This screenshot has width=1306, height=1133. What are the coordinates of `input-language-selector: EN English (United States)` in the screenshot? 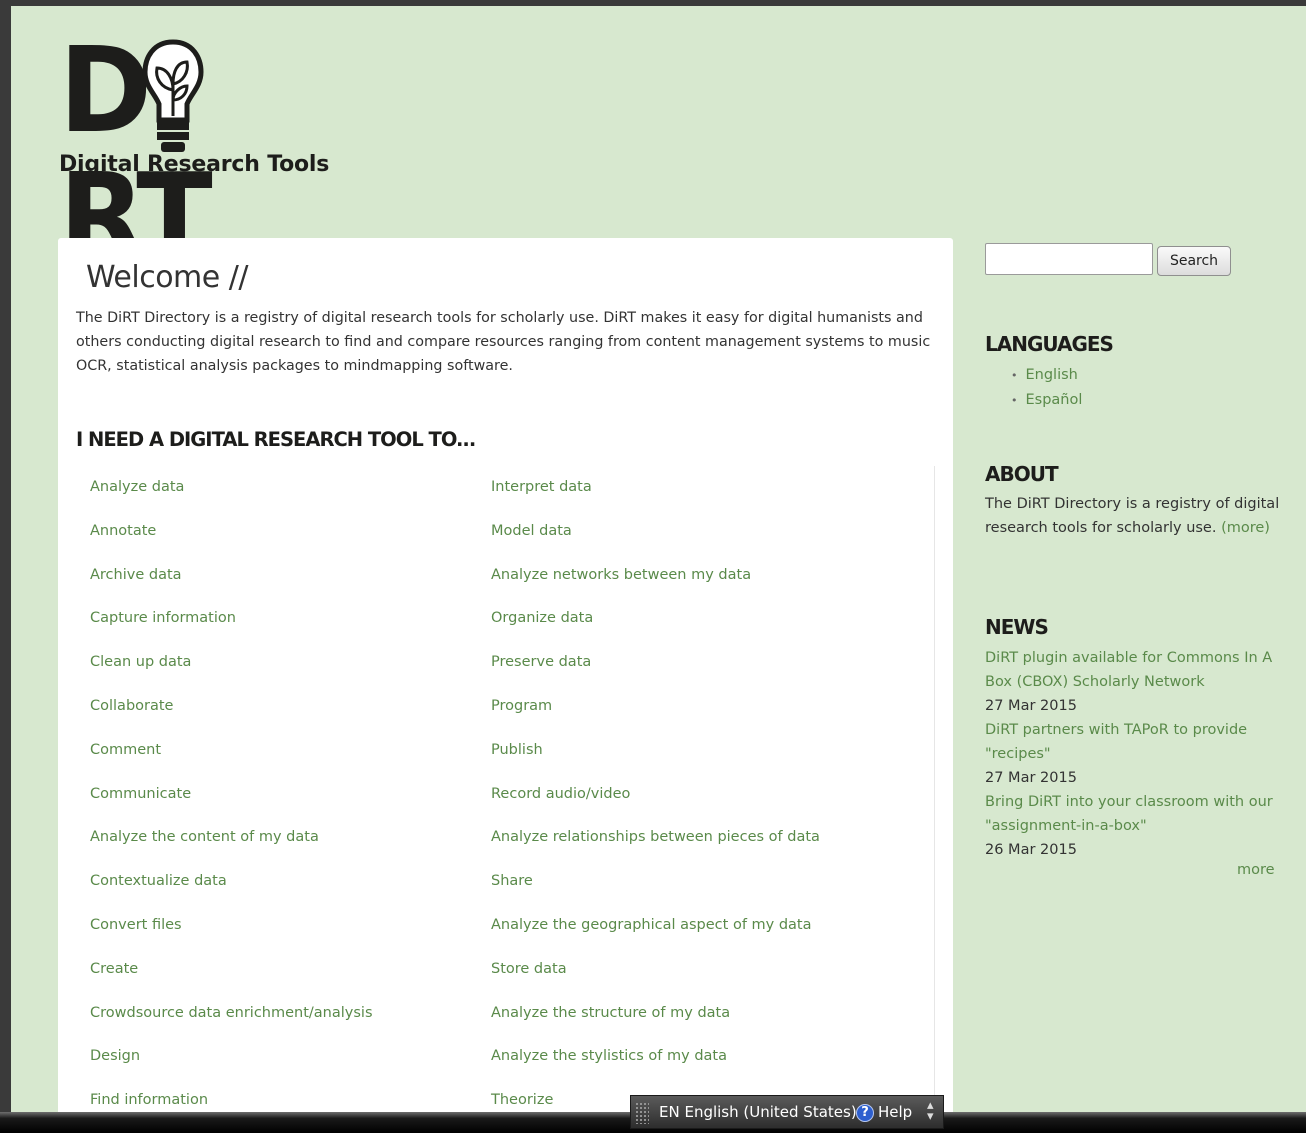 It's located at (758, 1112).